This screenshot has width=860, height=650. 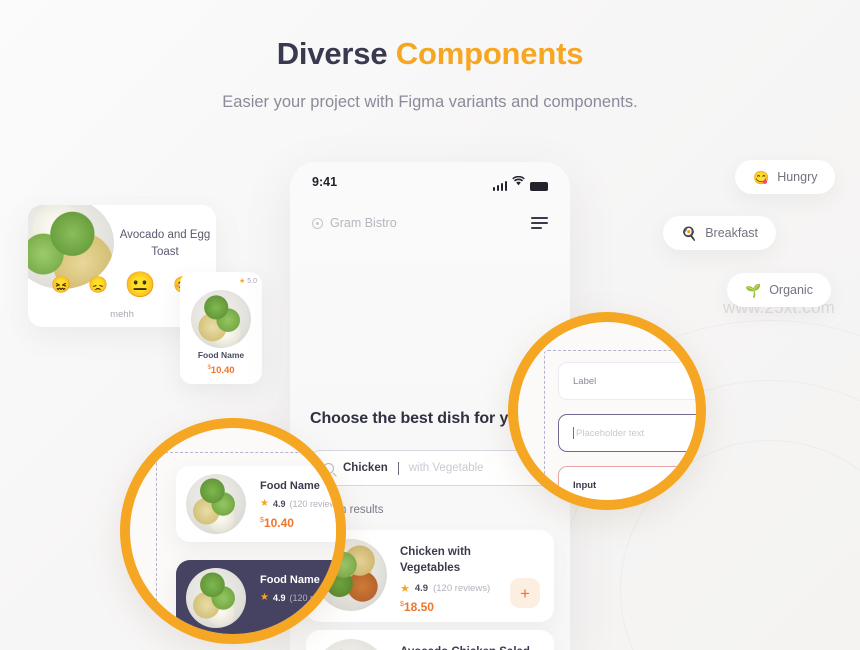 I want to click on zoomed-card-light: Food Name ★ 4.9 (120 reviews) $10.40, so click(x=260, y=504).